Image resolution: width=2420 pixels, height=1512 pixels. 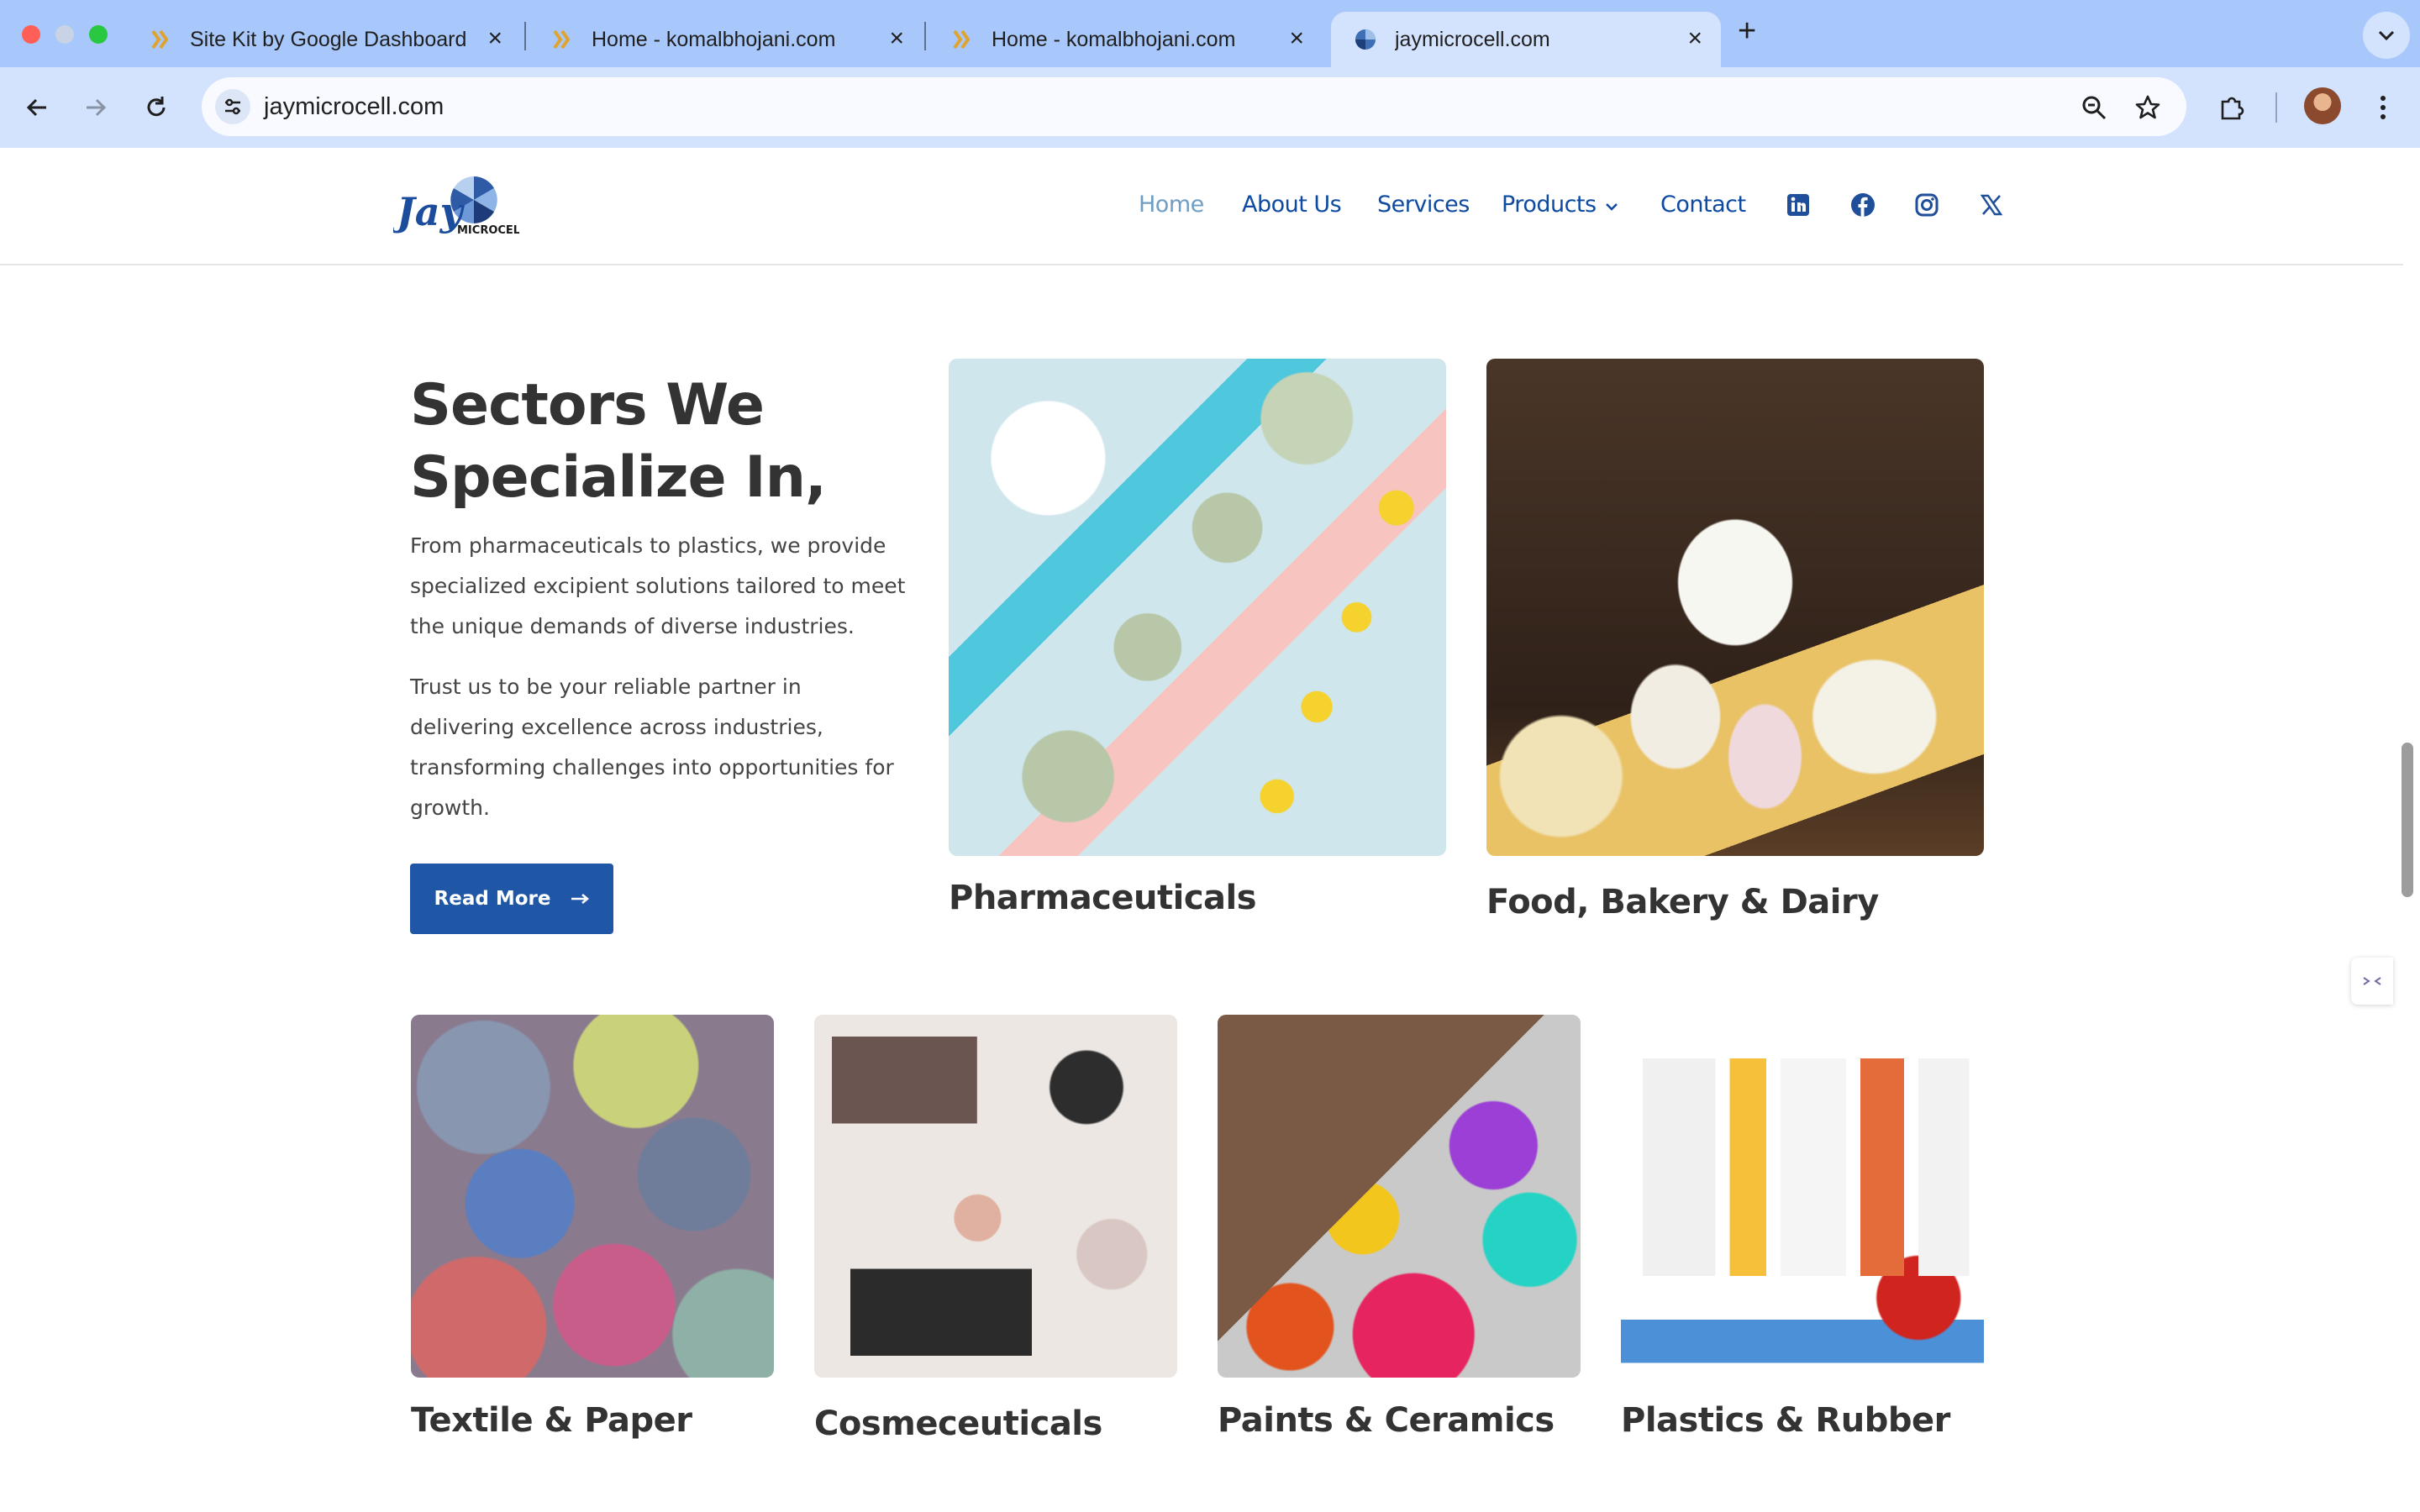 What do you see at coordinates (1703, 205) in the screenshot?
I see `nav-contact: Contact` at bounding box center [1703, 205].